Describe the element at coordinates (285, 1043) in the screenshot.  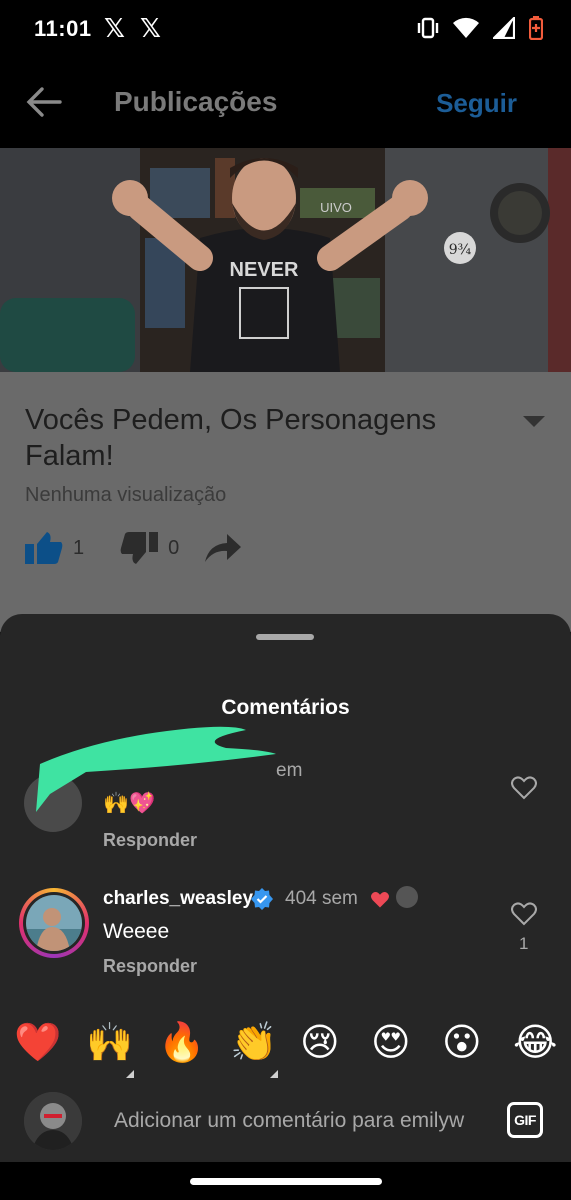
I see `emoji-reaction-bar: ❤️ 🙌 🔥 👏 😢 😍 😮 😂` at that location.